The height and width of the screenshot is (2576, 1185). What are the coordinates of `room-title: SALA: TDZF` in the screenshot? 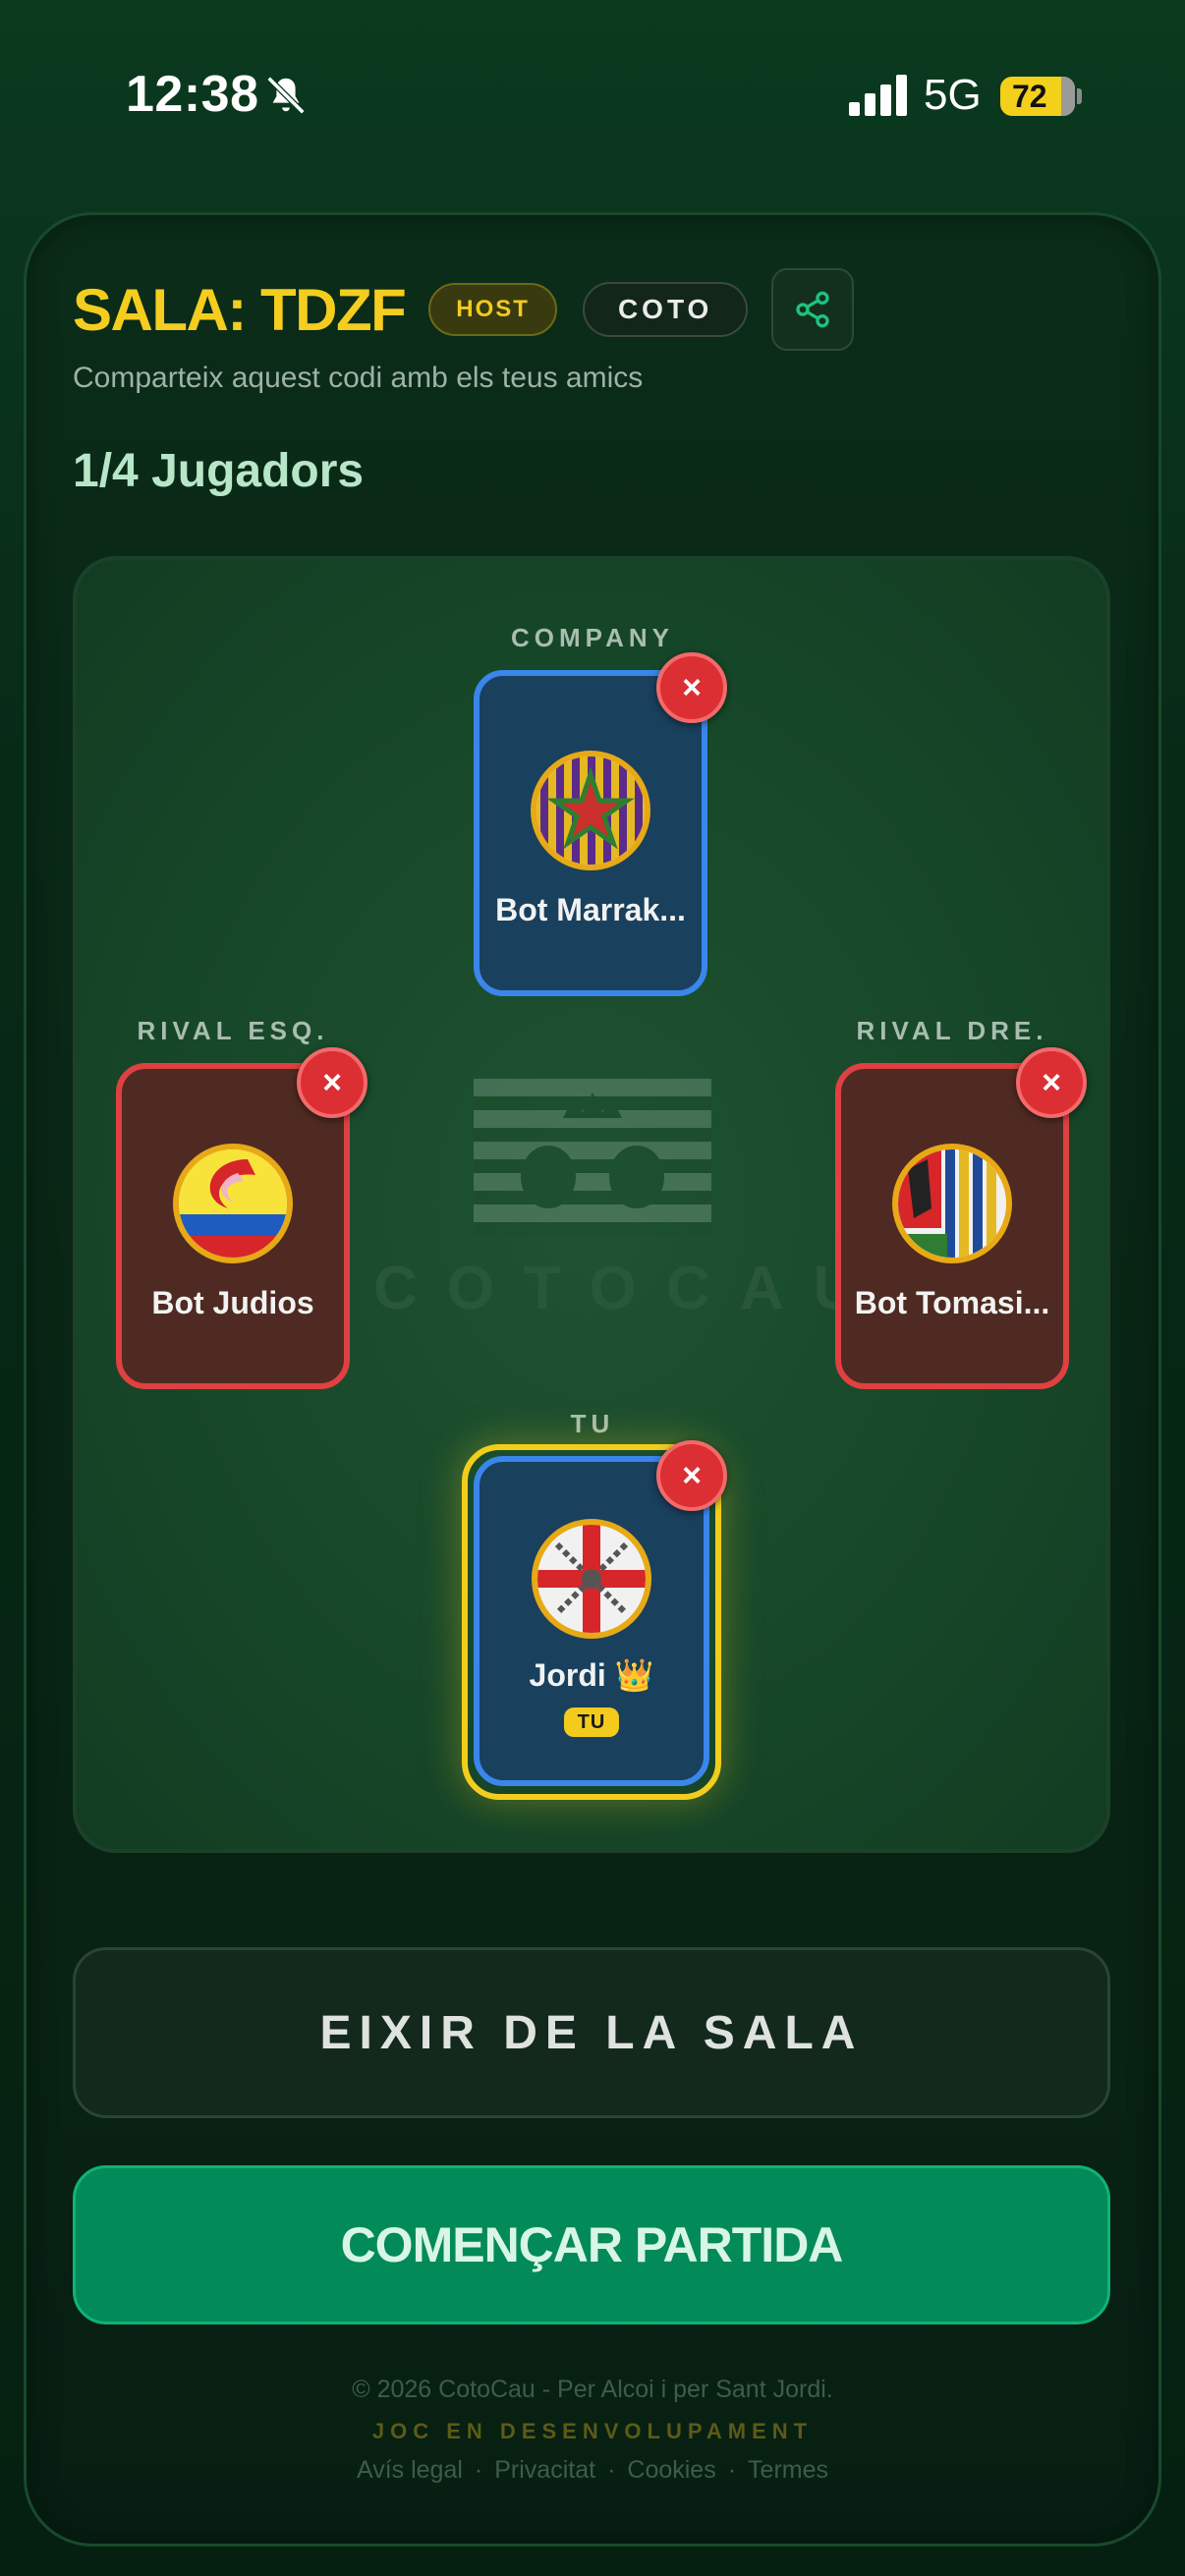 It's located at (240, 309).